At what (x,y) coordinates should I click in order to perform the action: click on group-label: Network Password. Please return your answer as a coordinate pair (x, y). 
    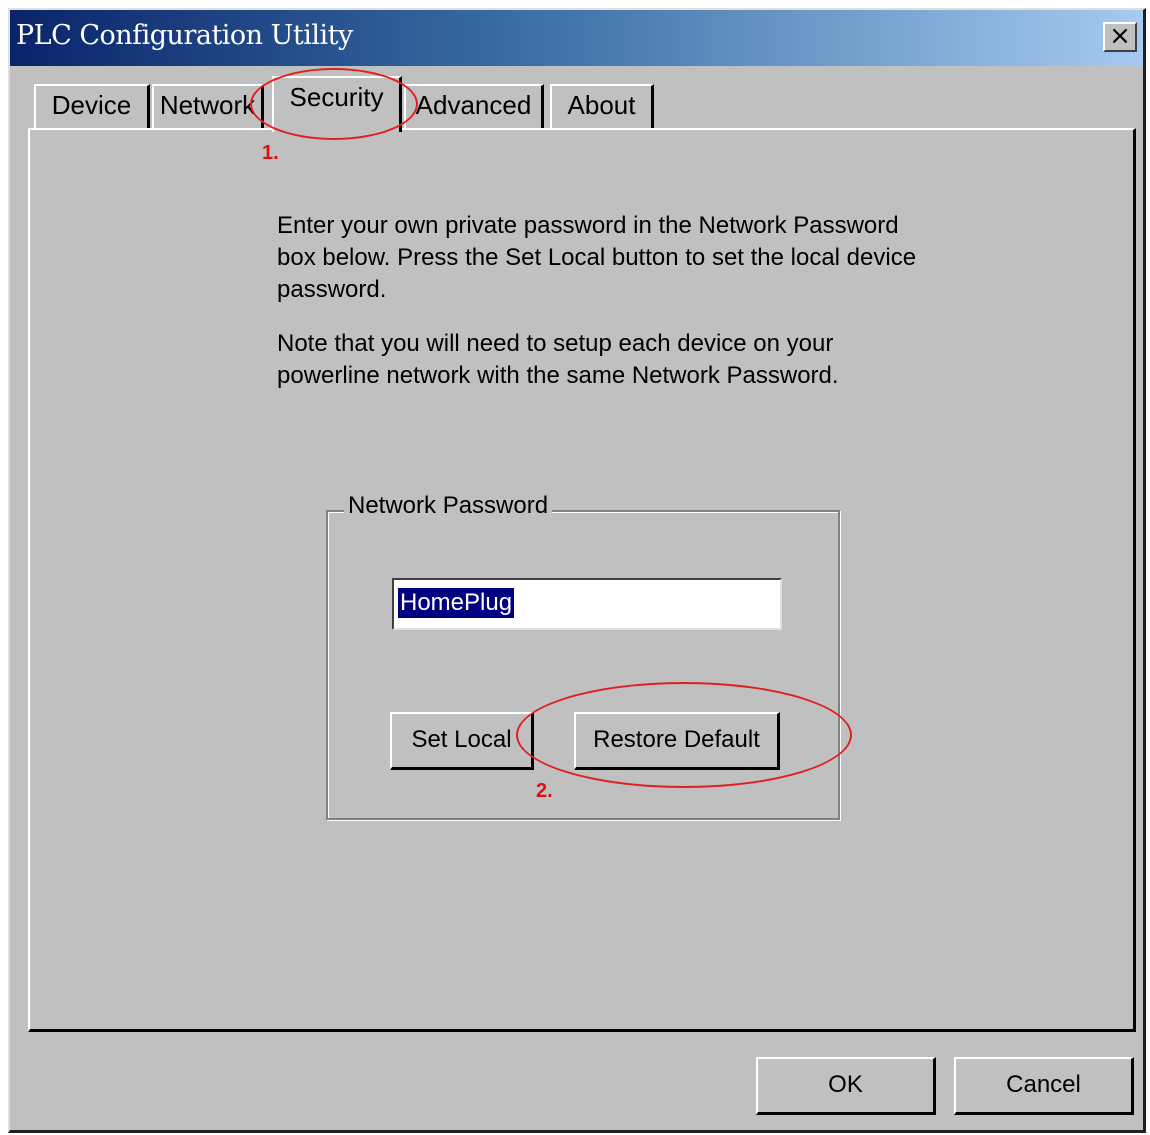
    Looking at the image, I should click on (448, 506).